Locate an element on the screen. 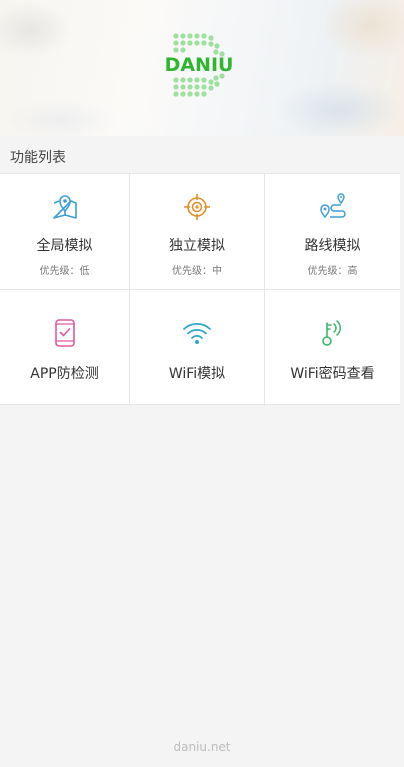 Image resolution: width=404 pixels, height=767 pixels. feature-wifi-simulation: WiFi模拟 is located at coordinates (197, 348).